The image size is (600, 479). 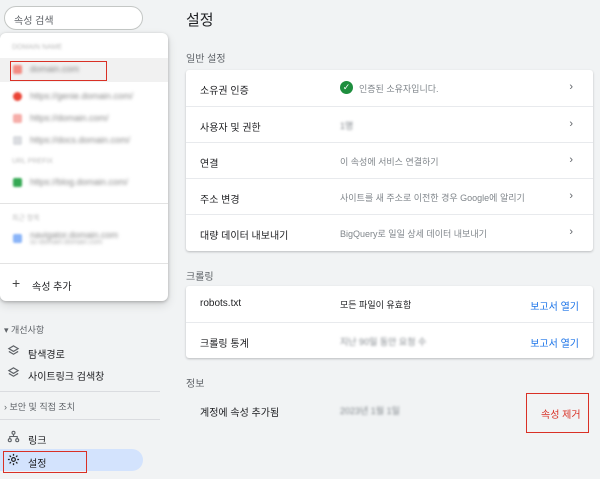 I want to click on check-circle-icon: ✓, so click(x=346, y=87).